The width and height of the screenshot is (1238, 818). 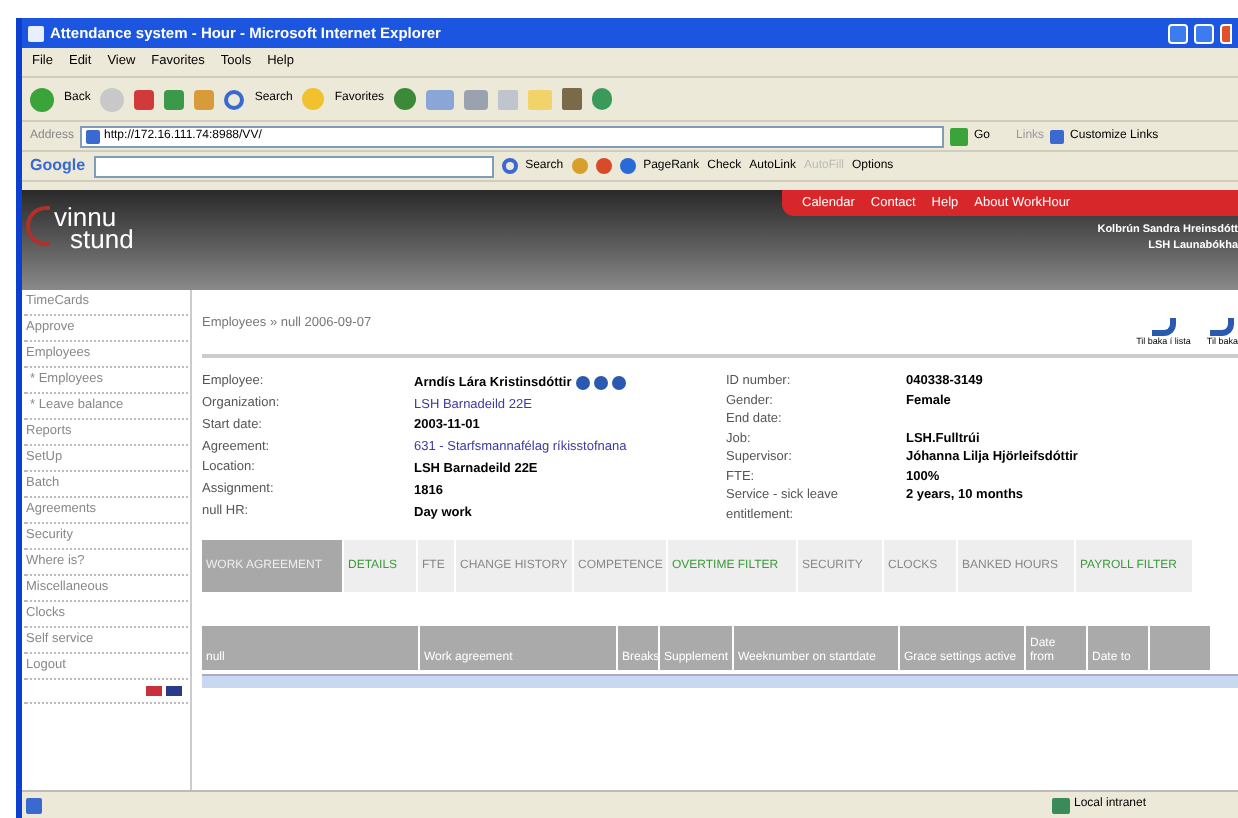 I want to click on horizontal-scrollbar, so click(x=720, y=681).